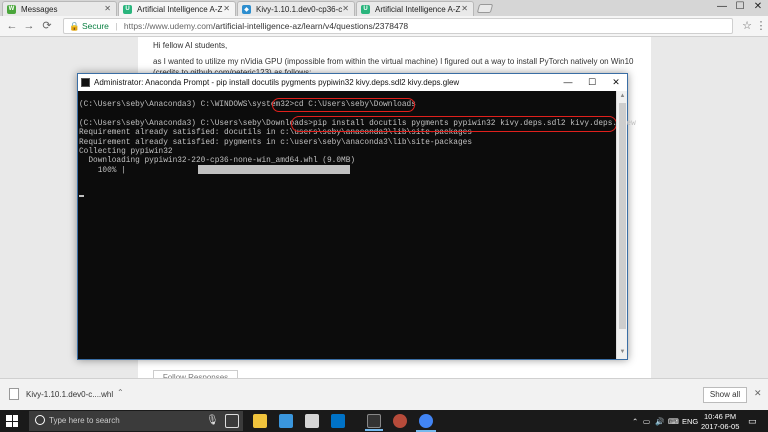  Describe the element at coordinates (14, 394) in the screenshot. I see `file-icon` at that location.